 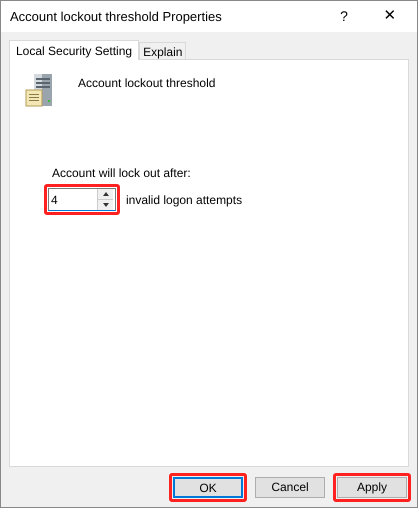 What do you see at coordinates (184, 200) in the screenshot?
I see `attempts-label: invalid logon attempts` at bounding box center [184, 200].